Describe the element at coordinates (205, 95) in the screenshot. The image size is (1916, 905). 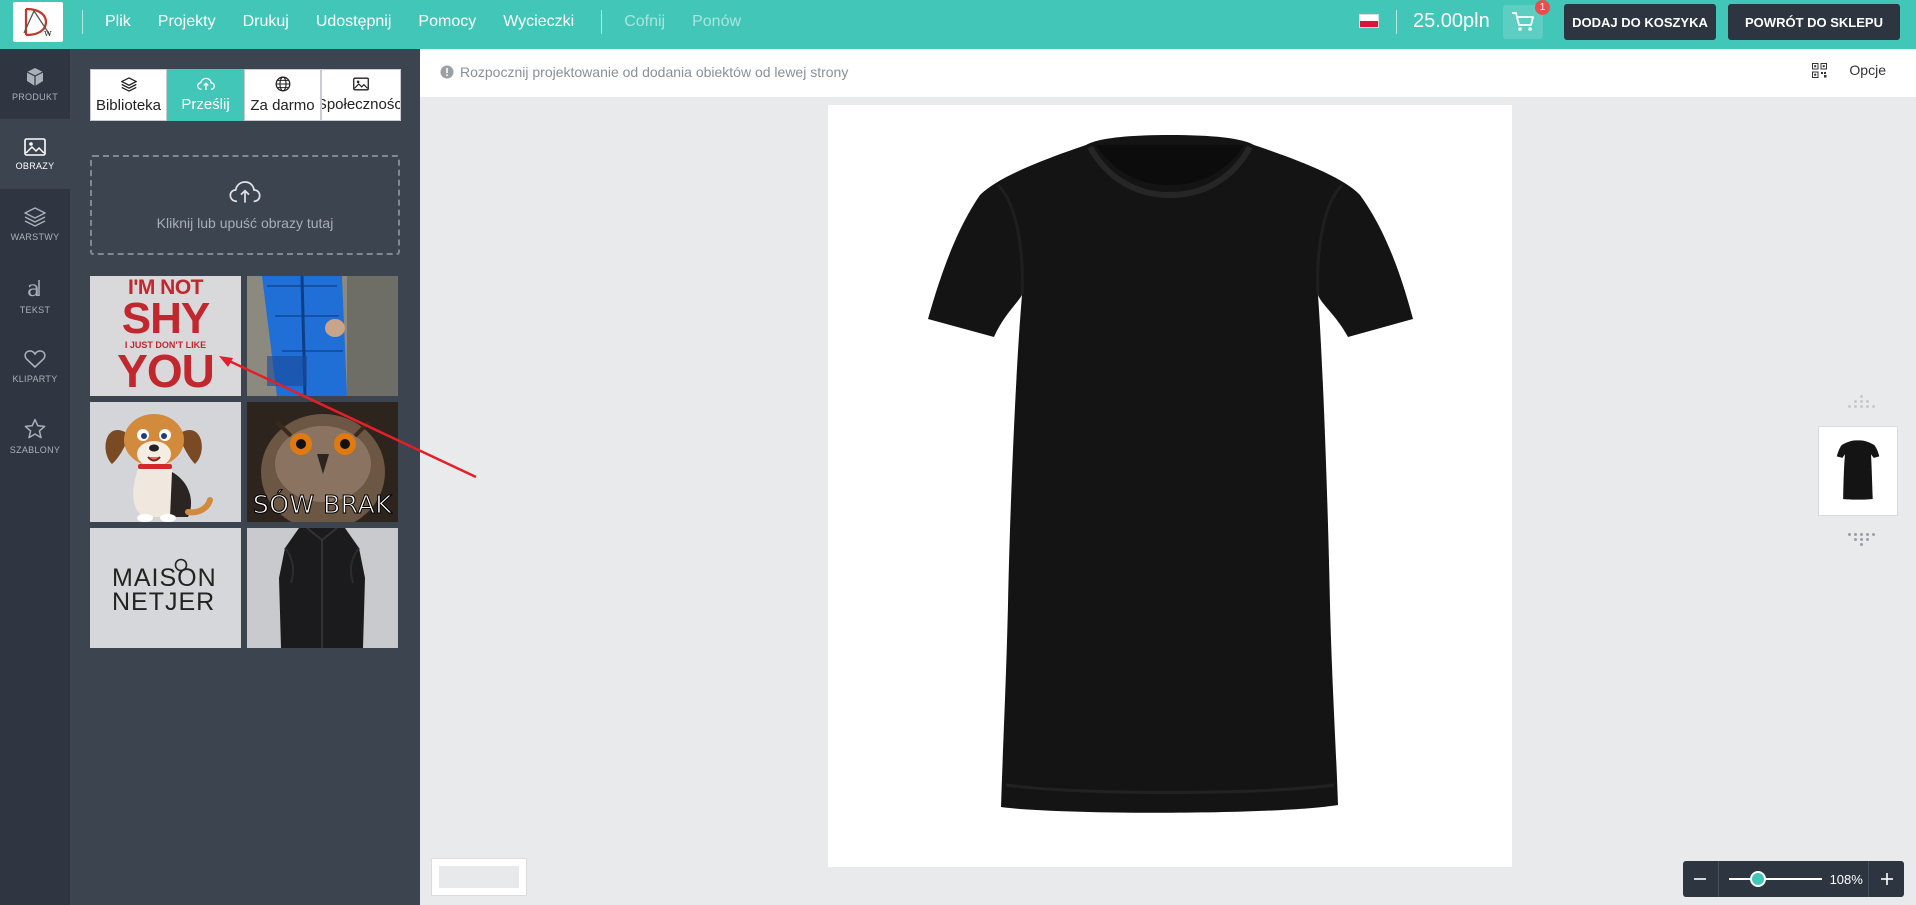
I see `tab-upload: Prześlij` at that location.